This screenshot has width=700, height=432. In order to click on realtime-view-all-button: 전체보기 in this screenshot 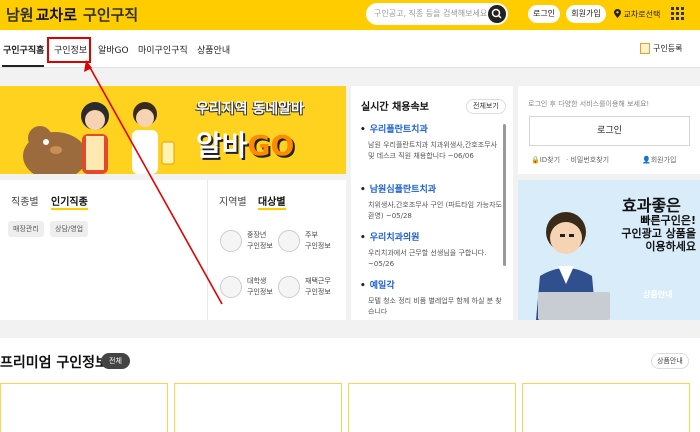, I will do `click(486, 106)`.